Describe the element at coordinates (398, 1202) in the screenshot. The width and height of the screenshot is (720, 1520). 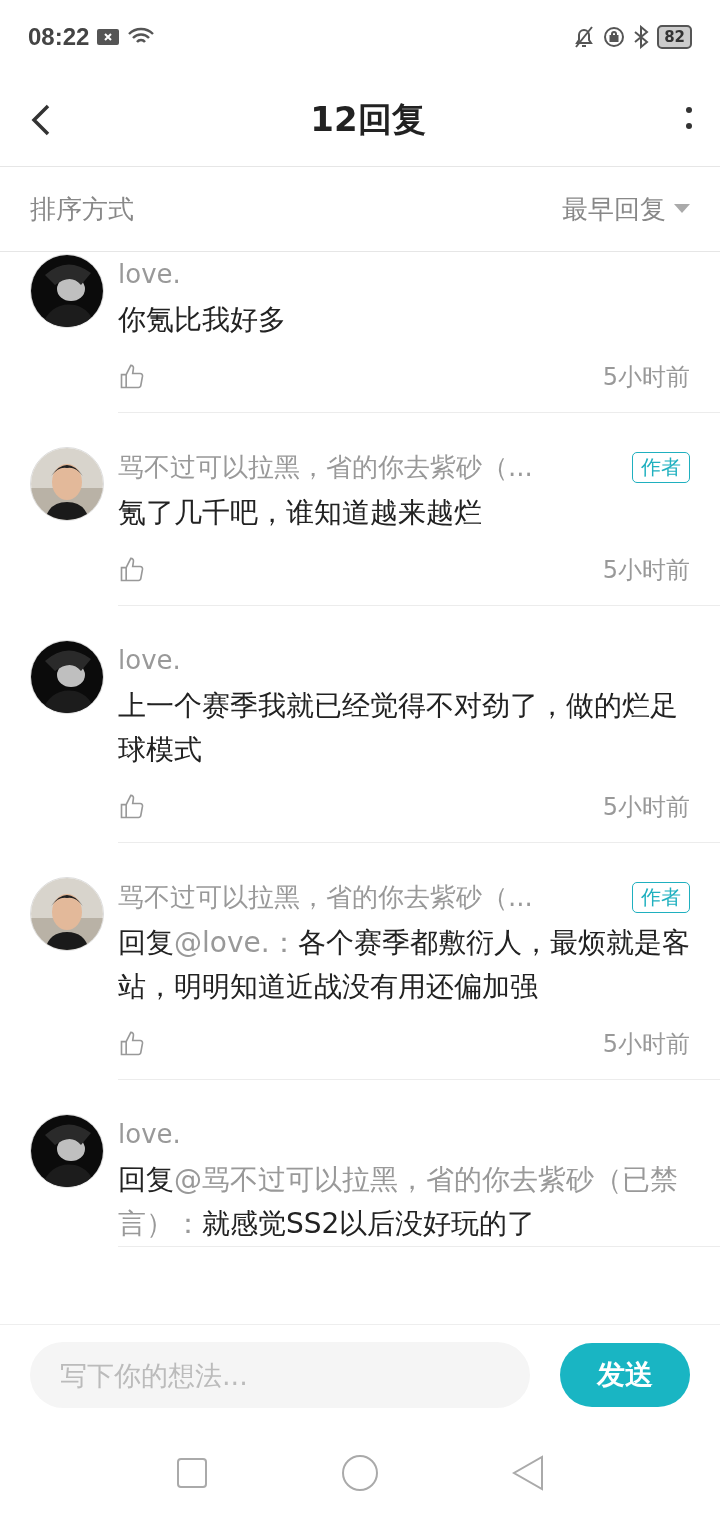
I see `comment-text: 回复@骂不过可以拉黑，省的你去紫砂（已禁言）：就感觉SS2以后没好玩的了` at that location.